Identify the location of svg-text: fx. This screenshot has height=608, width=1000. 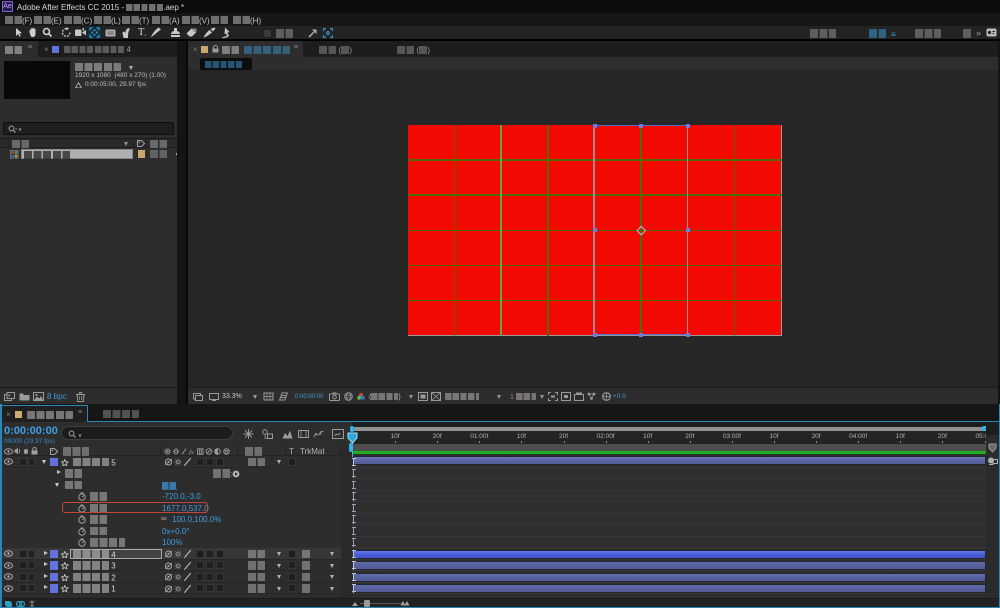
(191, 452).